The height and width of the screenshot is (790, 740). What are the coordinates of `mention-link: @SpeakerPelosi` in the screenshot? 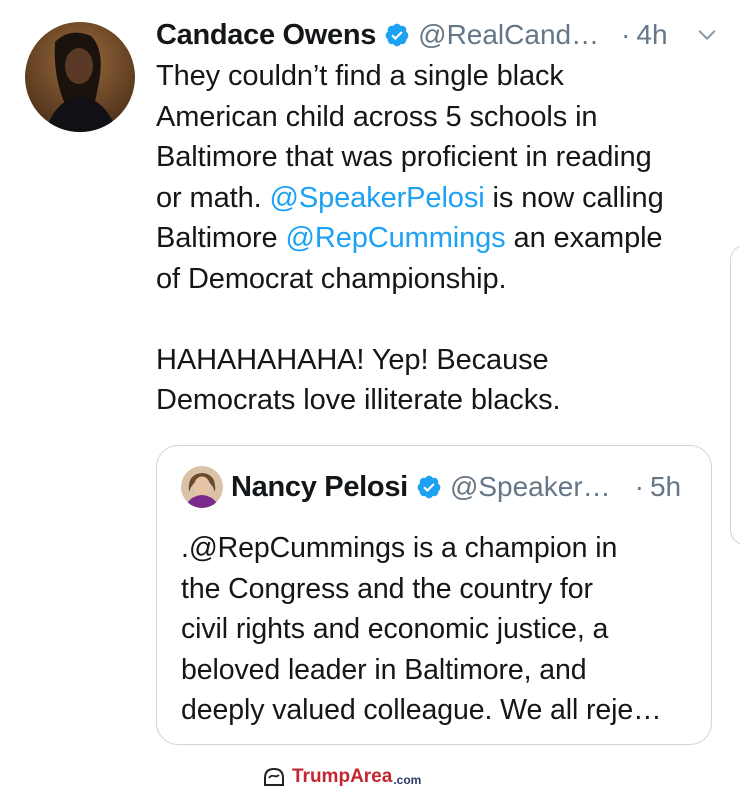 It's located at (377, 198).